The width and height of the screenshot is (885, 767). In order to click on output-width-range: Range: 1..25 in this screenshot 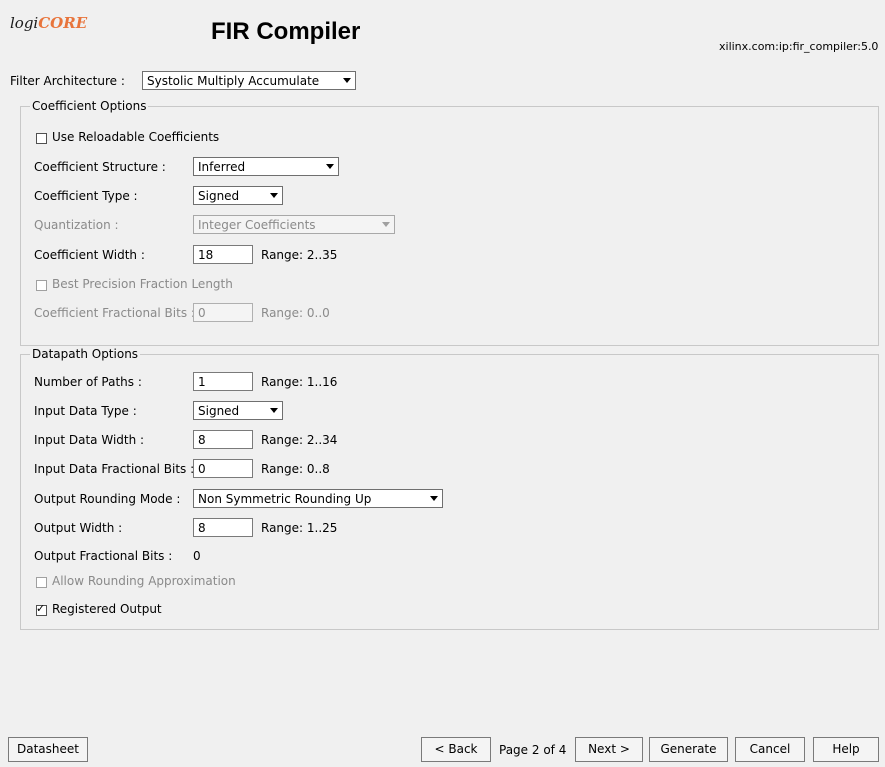, I will do `click(299, 528)`.